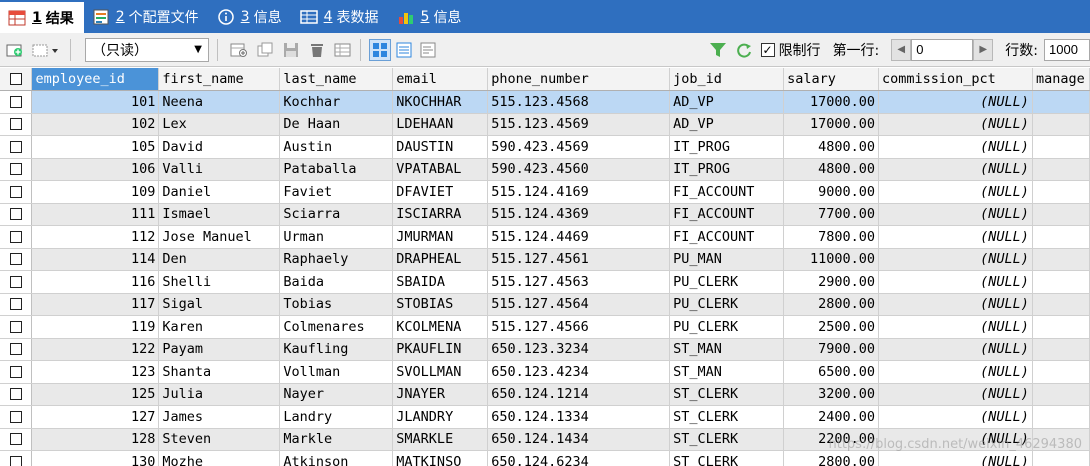 Image resolution: width=1090 pixels, height=466 pixels. What do you see at coordinates (579, 214) in the screenshot?
I see `table-cell: 515.124.4369` at bounding box center [579, 214].